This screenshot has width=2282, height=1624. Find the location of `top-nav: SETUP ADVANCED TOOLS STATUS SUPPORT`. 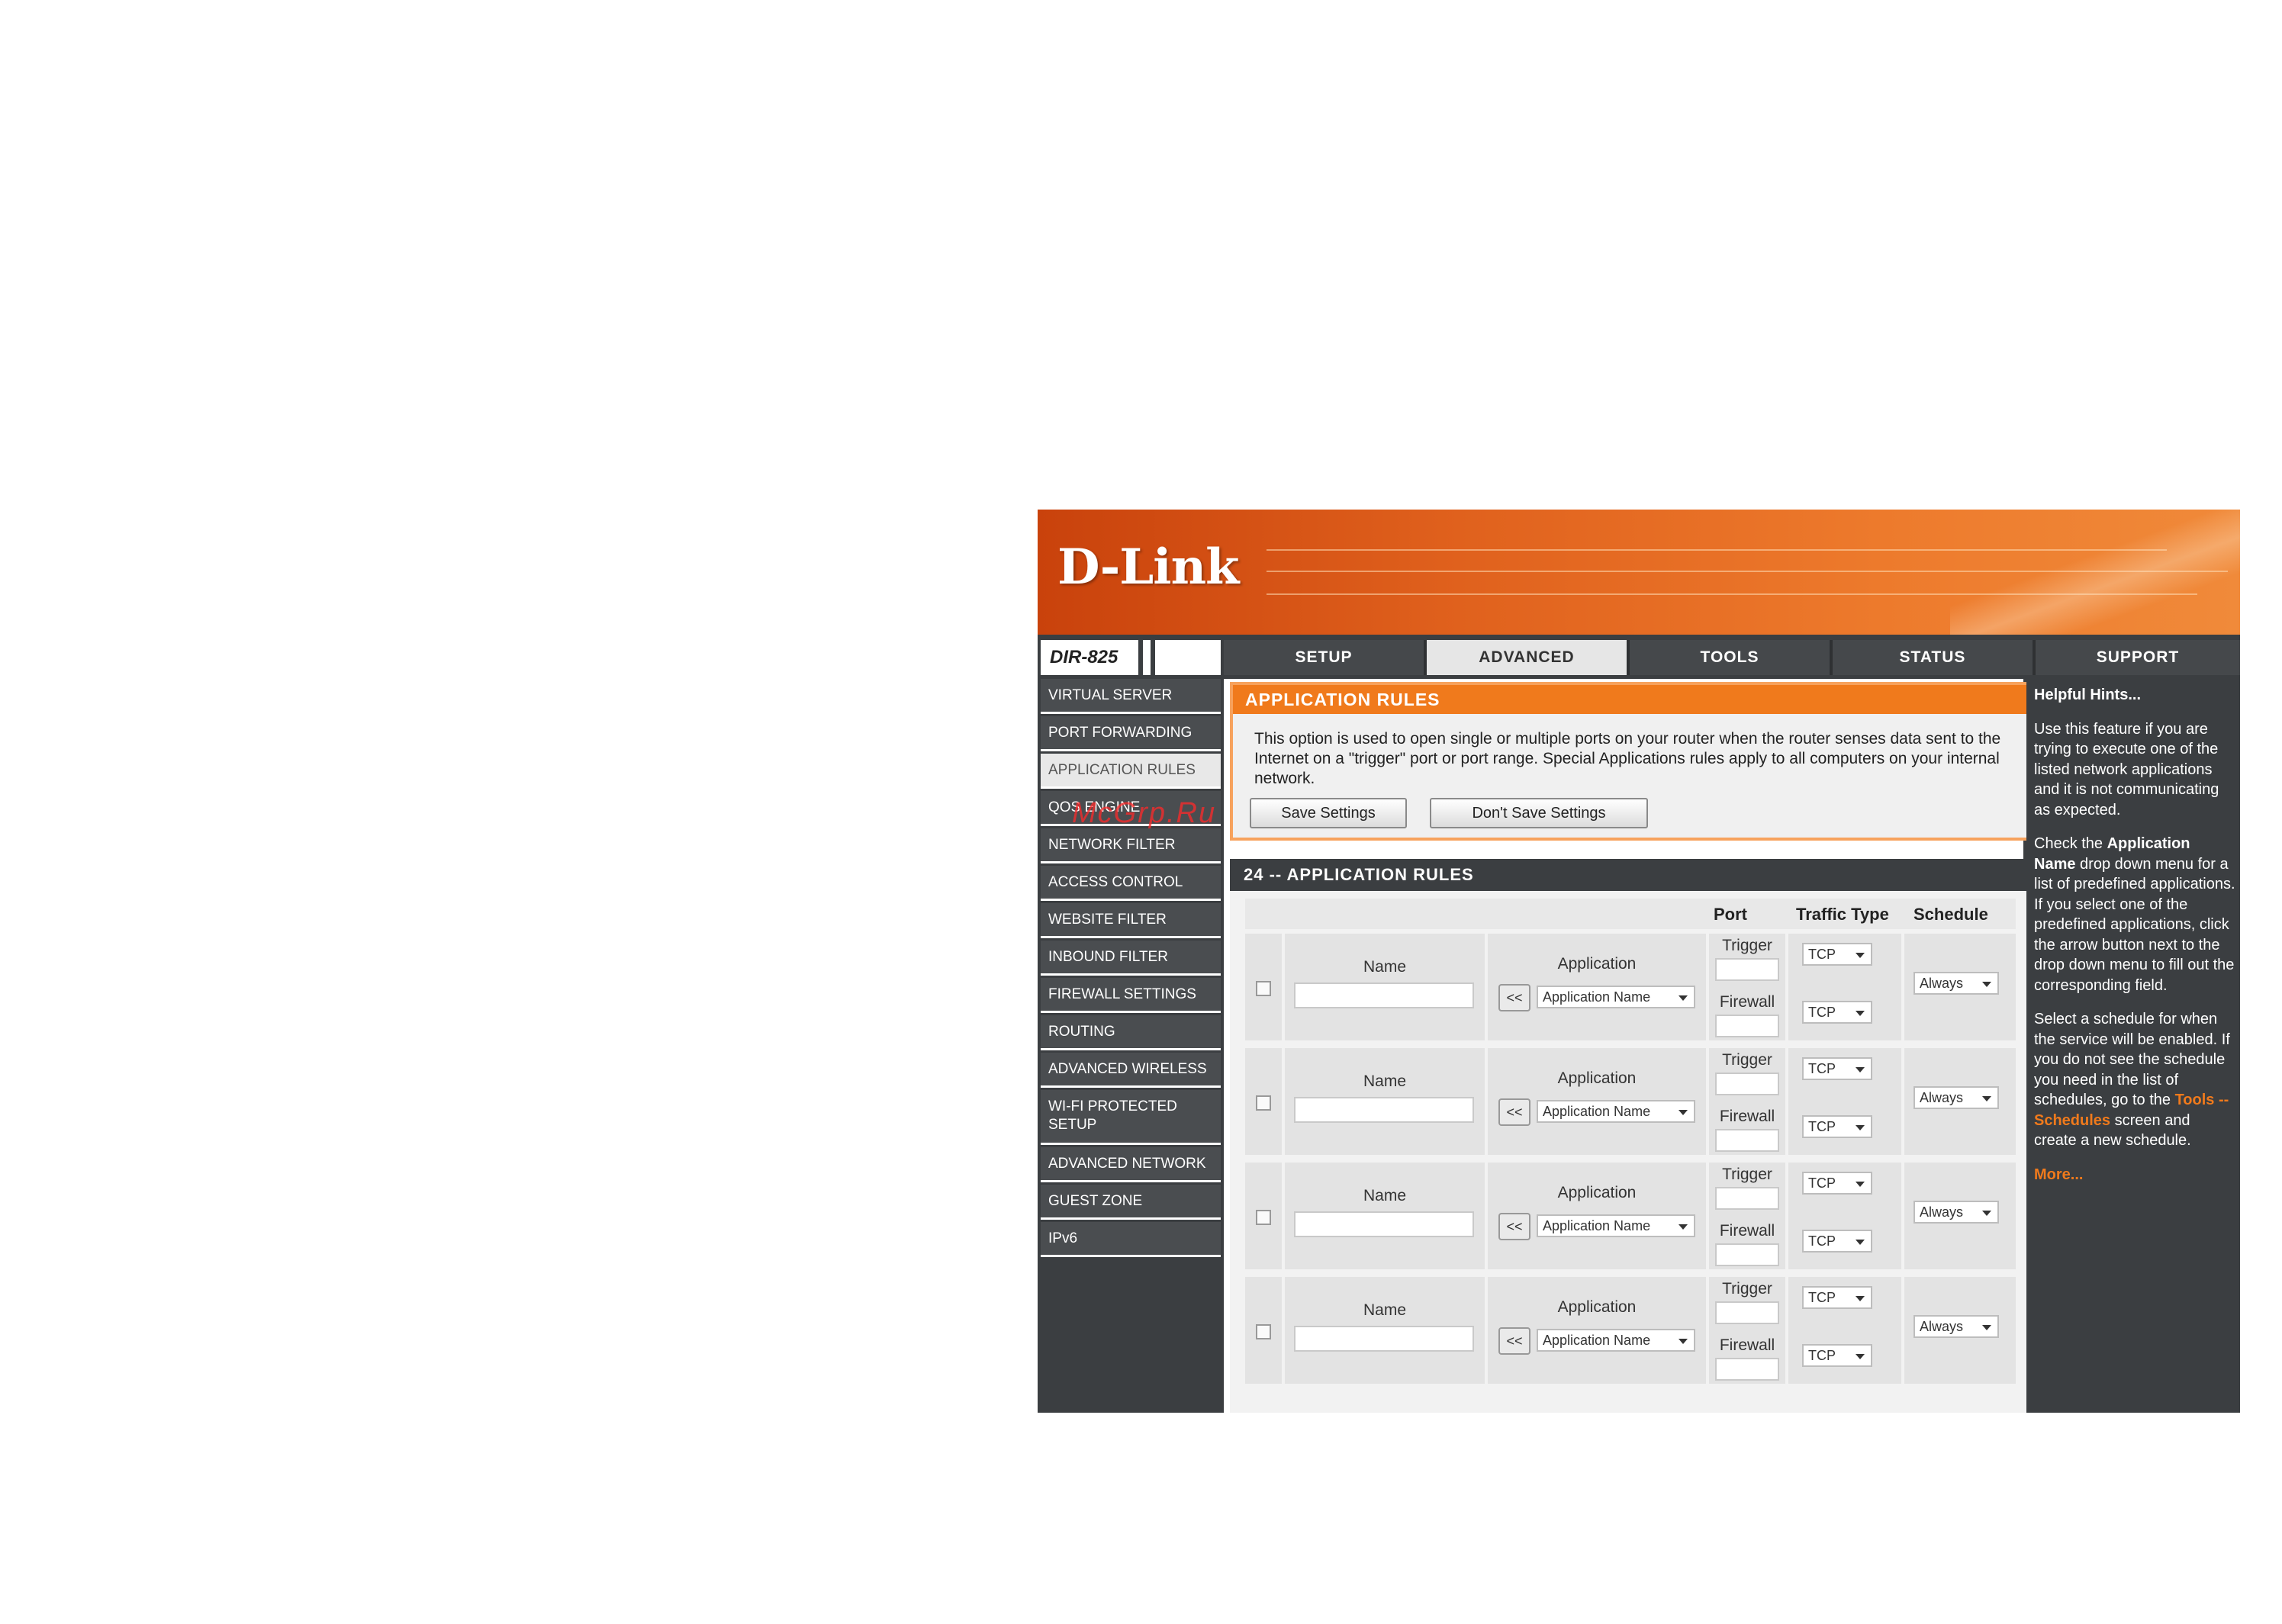

top-nav: SETUP ADVANCED TOOLS STATUS SUPPORT is located at coordinates (1732, 657).